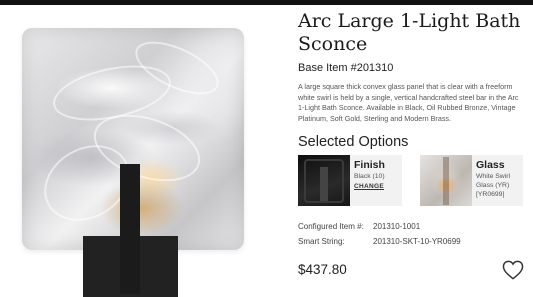 This screenshot has width=533, height=297. What do you see at coordinates (130, 229) in the screenshot?
I see `steel-bar` at bounding box center [130, 229].